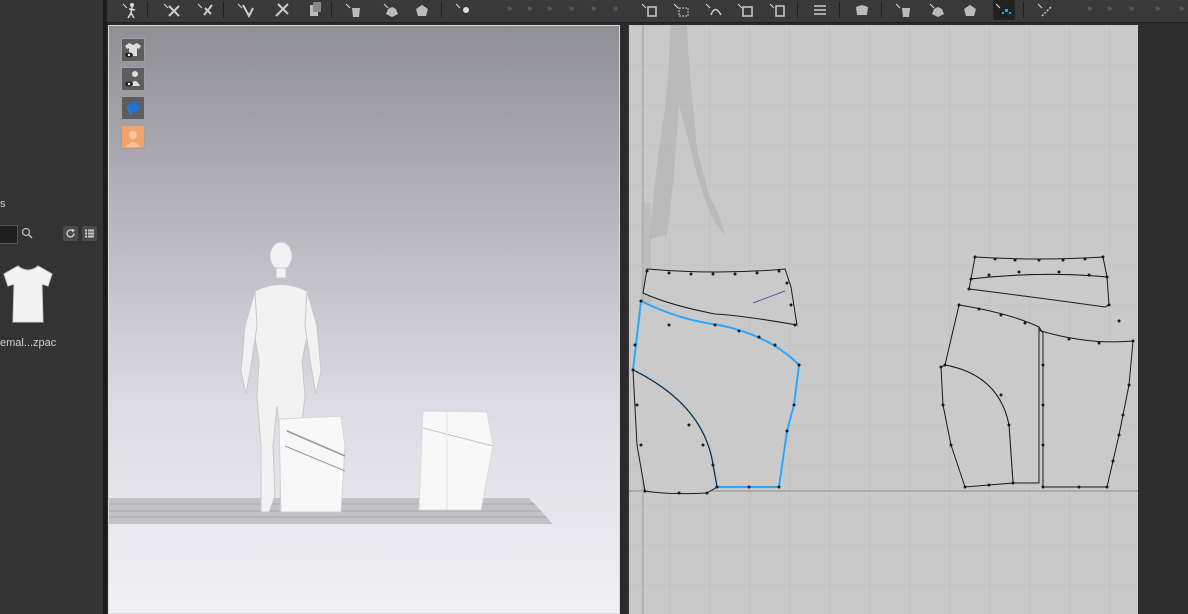  I want to click on tb-check-sewing-button, so click(970, 10).